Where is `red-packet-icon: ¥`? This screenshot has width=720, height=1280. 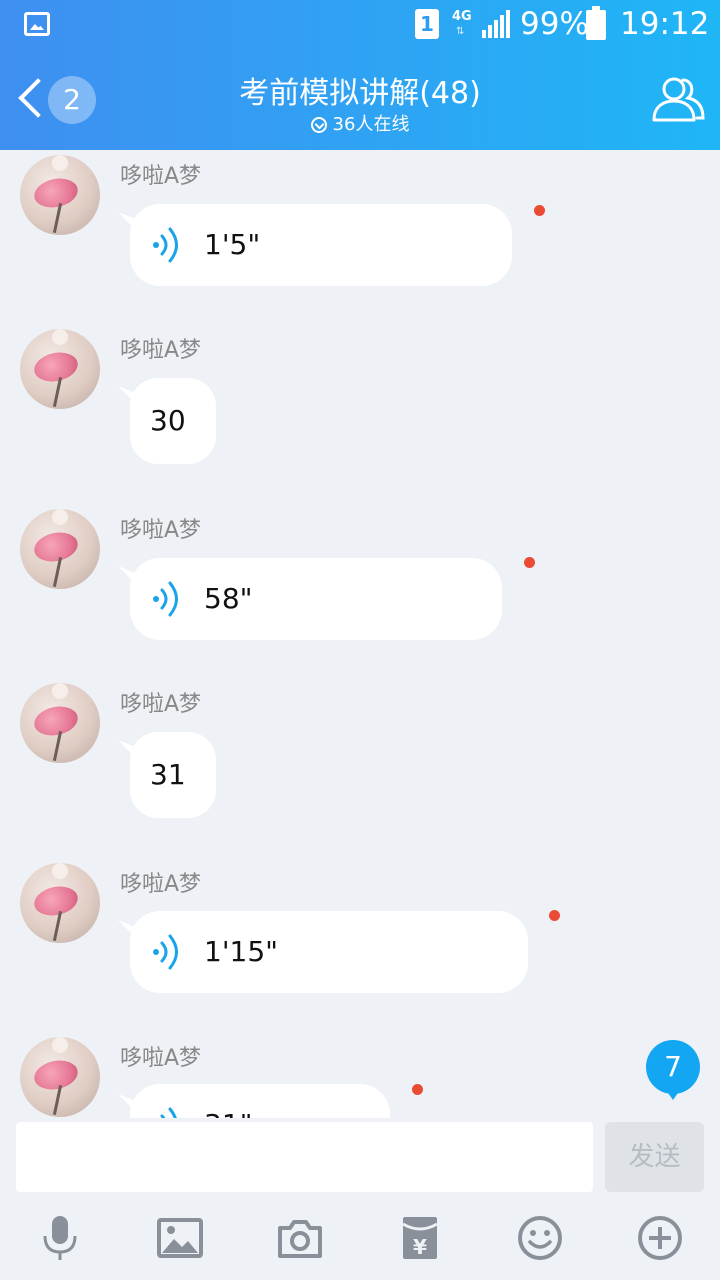 red-packet-icon: ¥ is located at coordinates (420, 1238).